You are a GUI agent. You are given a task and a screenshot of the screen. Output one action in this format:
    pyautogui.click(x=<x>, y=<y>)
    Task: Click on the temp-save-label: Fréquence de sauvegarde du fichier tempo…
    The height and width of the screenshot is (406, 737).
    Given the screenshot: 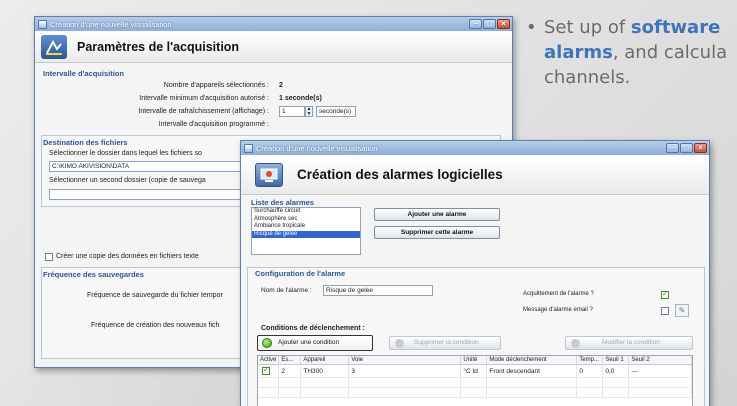 What is the action you would take?
    pyautogui.click(x=155, y=295)
    